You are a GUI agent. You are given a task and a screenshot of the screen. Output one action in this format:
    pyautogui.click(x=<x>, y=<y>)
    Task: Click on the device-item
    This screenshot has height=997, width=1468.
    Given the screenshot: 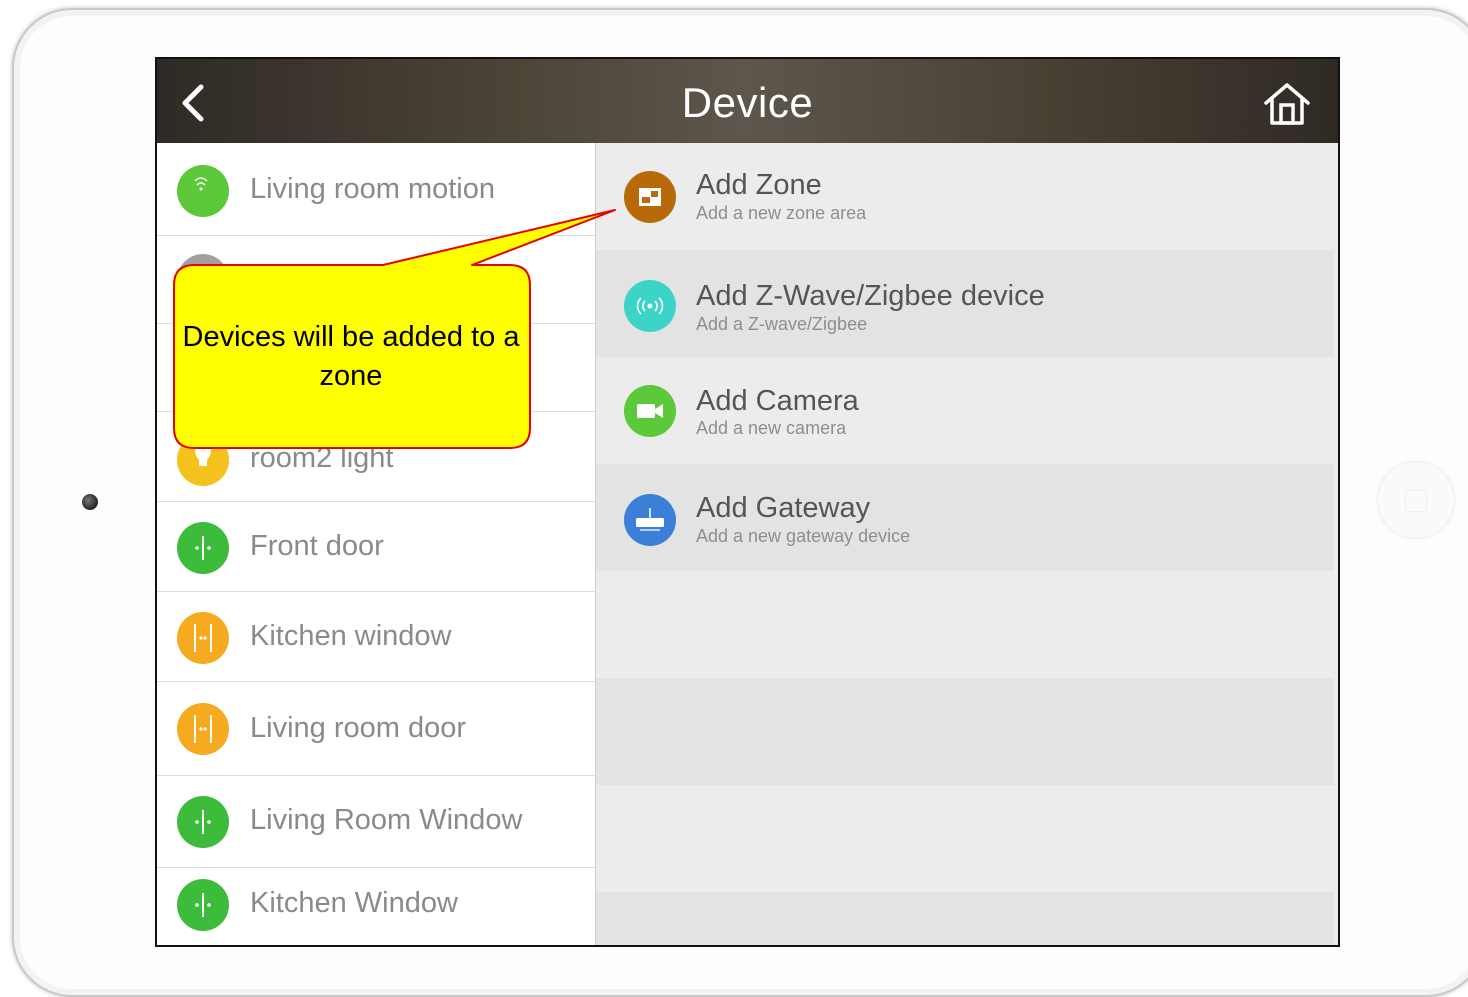 What is the action you would take?
    pyautogui.click(x=376, y=280)
    